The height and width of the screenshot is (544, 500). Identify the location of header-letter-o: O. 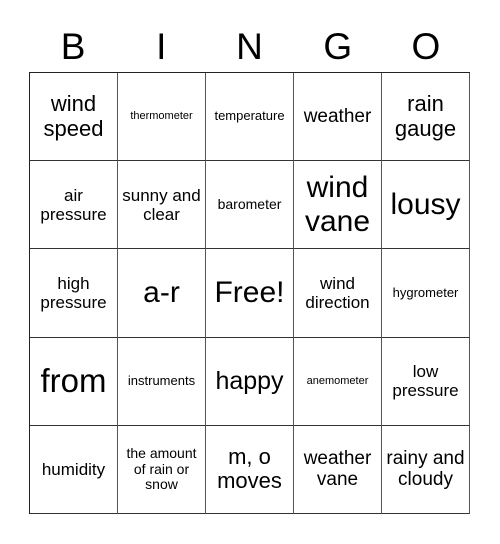
(426, 46).